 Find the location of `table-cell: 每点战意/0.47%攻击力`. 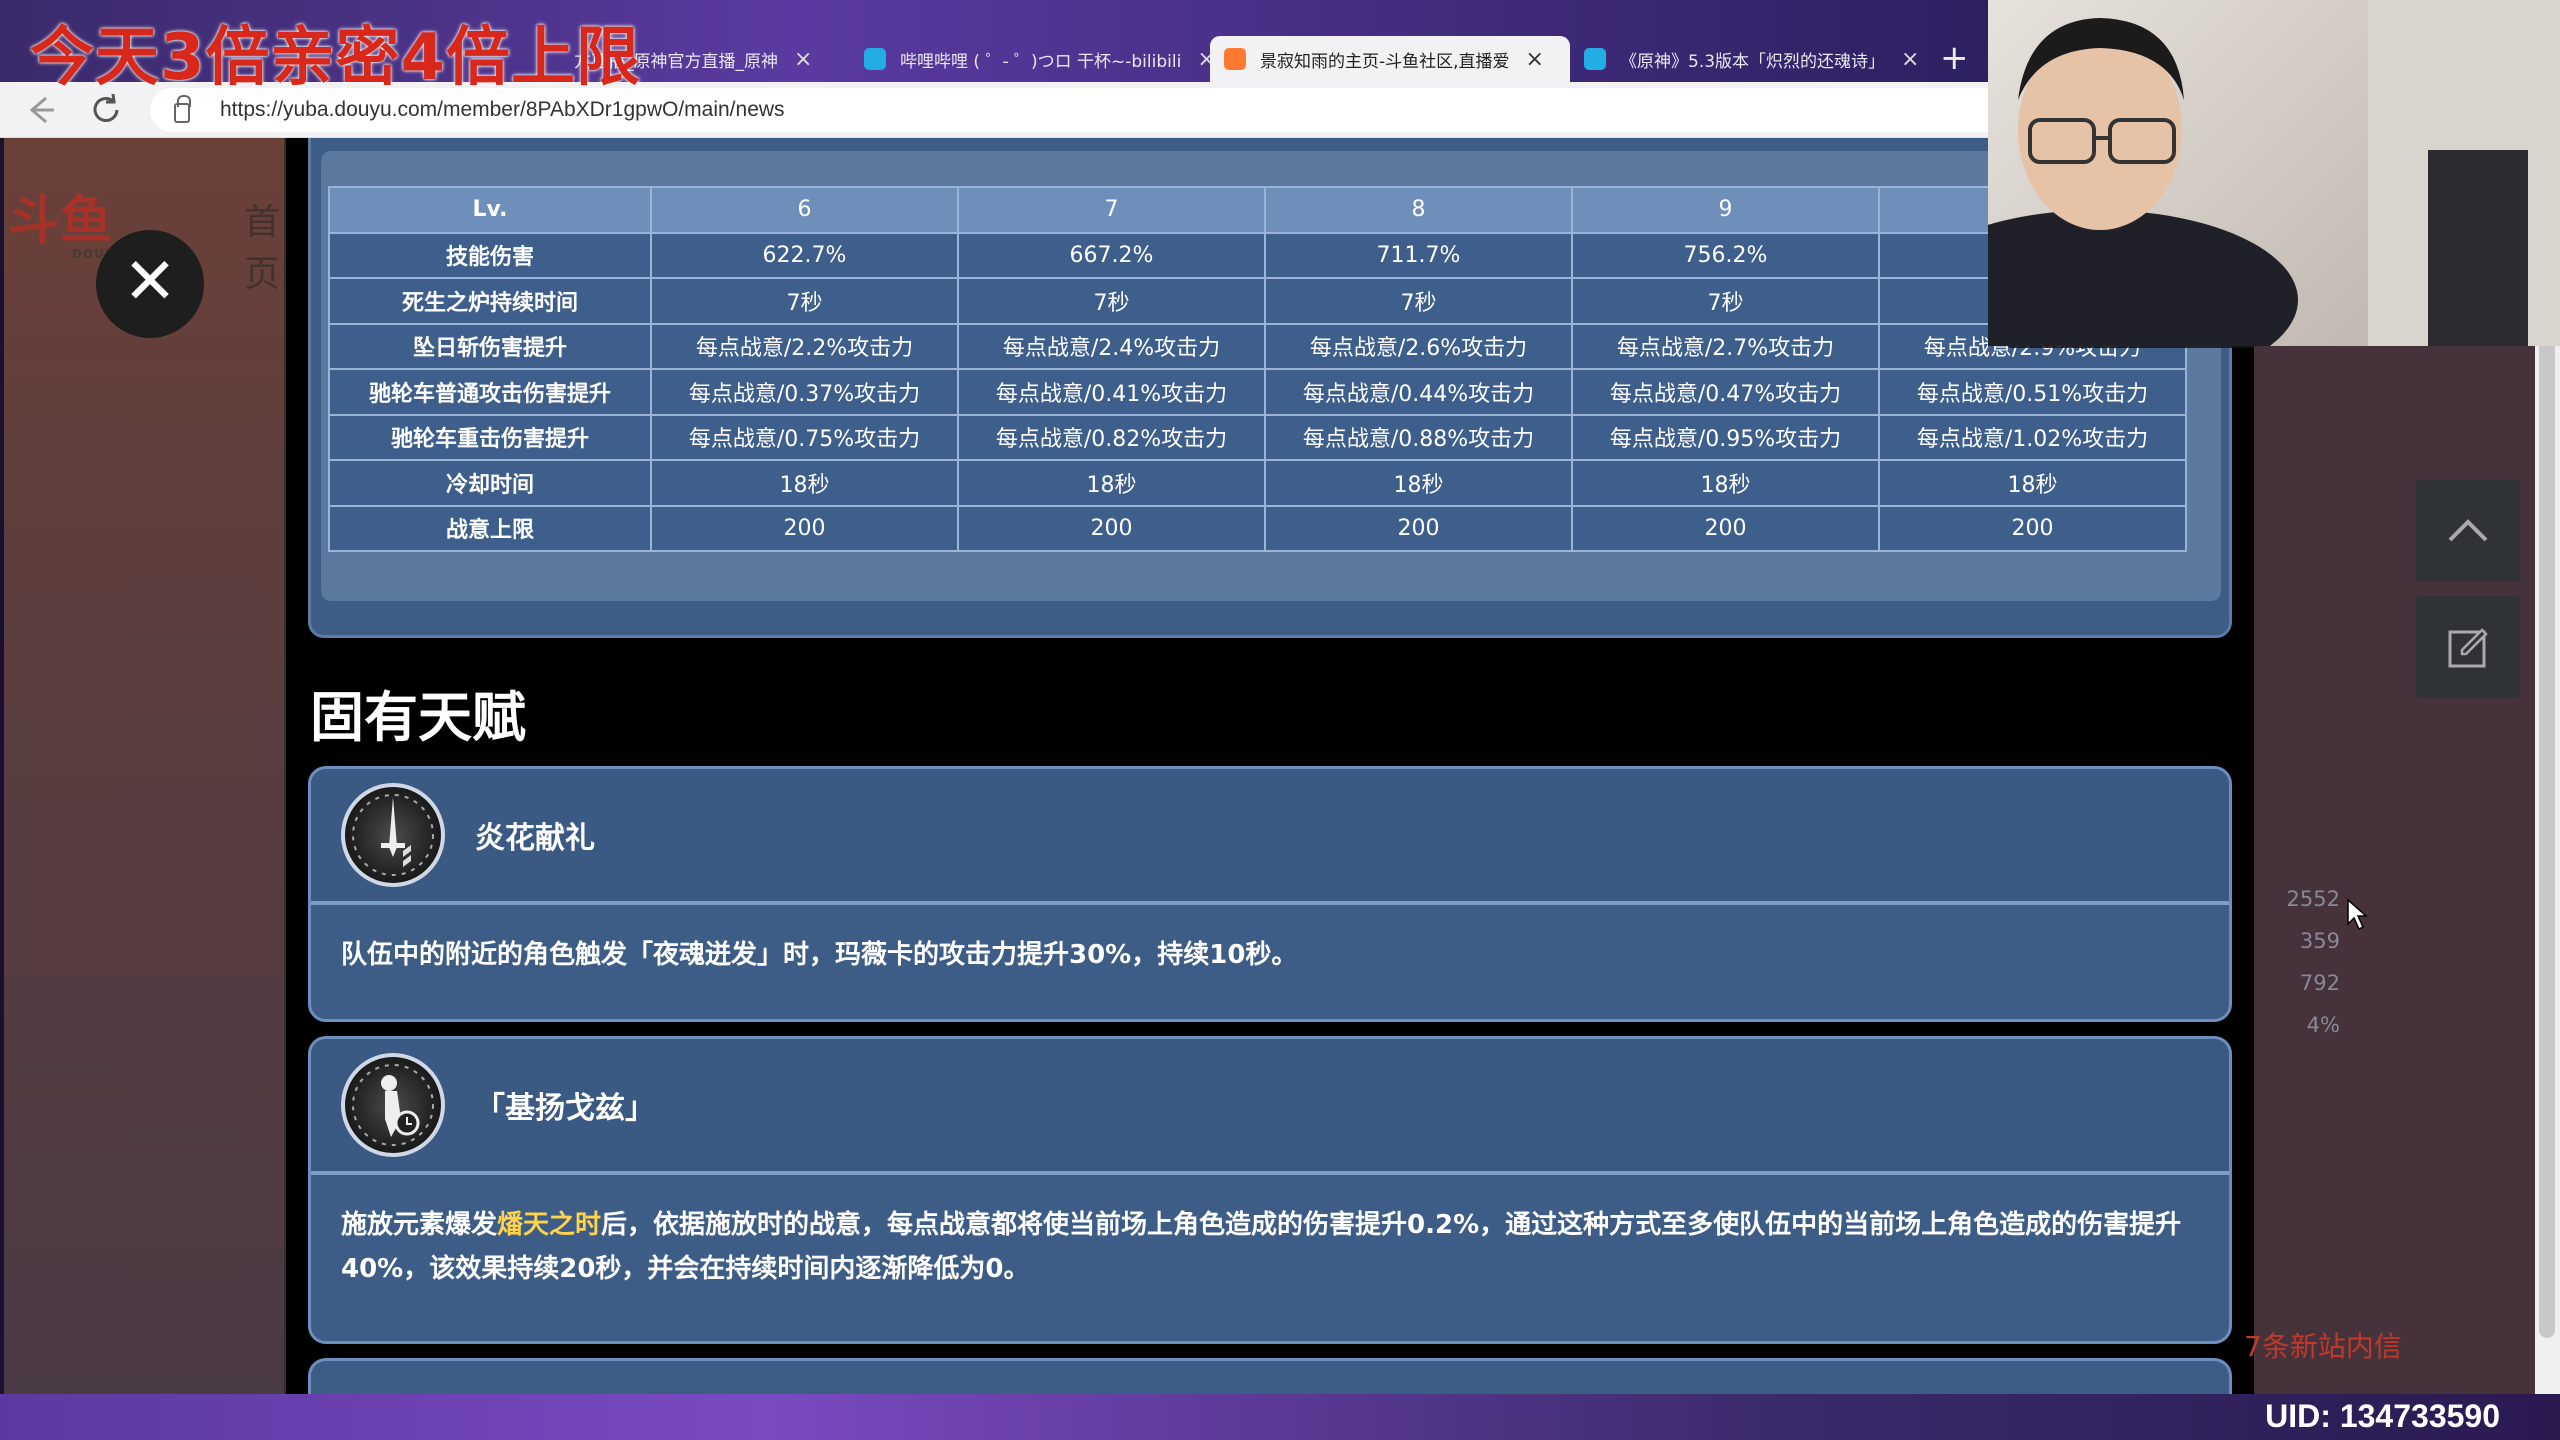

table-cell: 每点战意/0.47%攻击力 is located at coordinates (1725, 392).